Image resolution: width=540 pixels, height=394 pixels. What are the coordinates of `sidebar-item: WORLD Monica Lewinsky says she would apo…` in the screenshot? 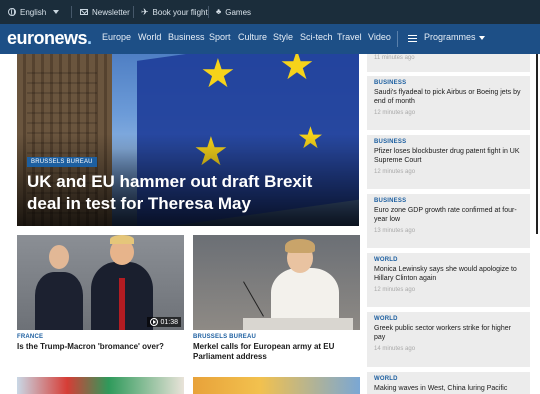 It's located at (448, 280).